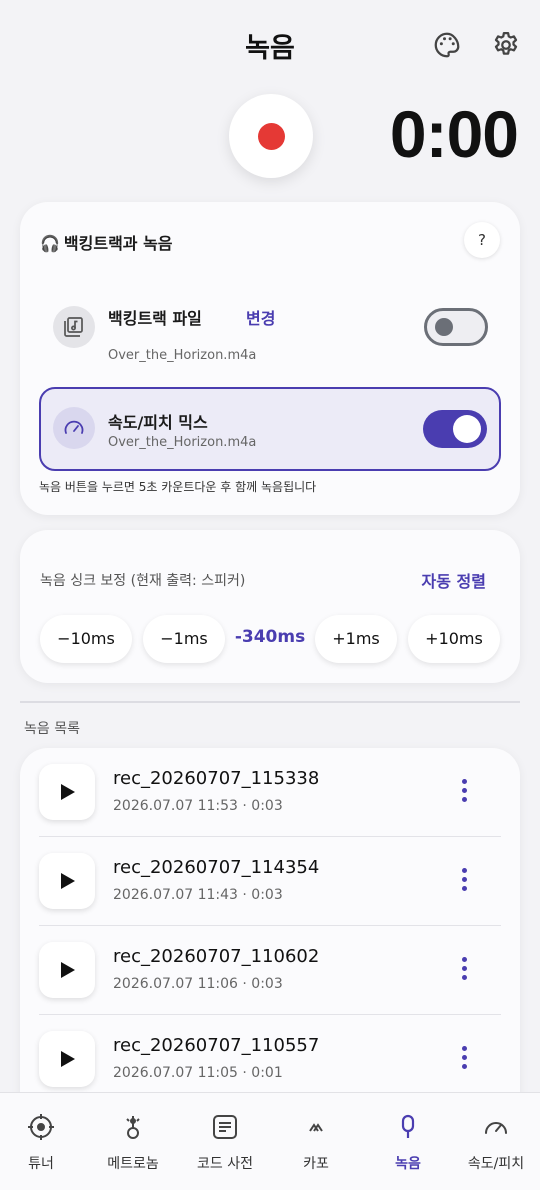  I want to click on sync-offset-value: -340ms, so click(270, 637).